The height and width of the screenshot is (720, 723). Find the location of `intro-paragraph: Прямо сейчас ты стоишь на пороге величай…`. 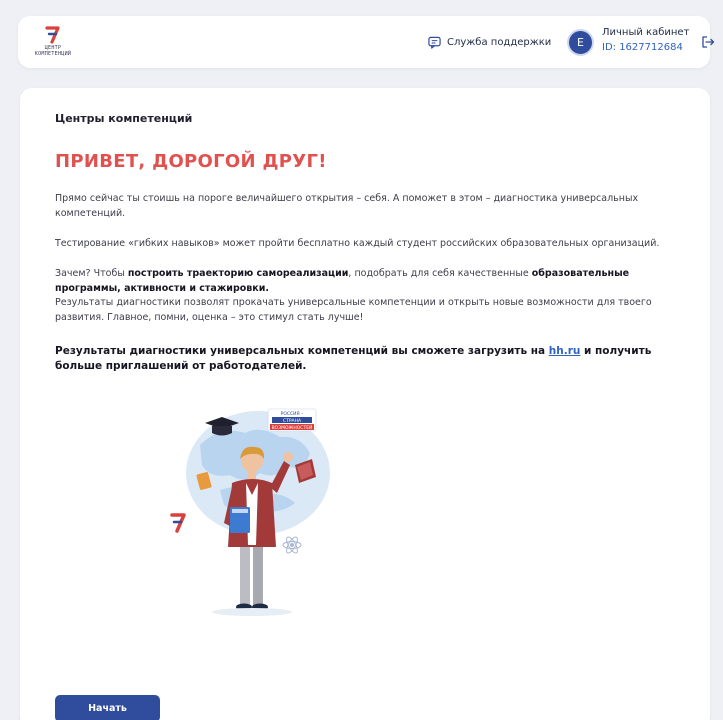

intro-paragraph: Прямо сейчас ты стоишь на пороге величай… is located at coordinates (347, 206).